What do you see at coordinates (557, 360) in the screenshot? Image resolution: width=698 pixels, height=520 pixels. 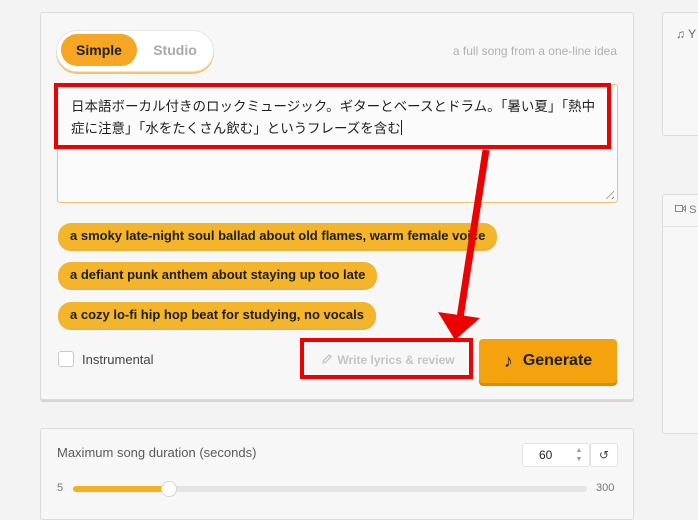 I see `generate-label: Generate` at bounding box center [557, 360].